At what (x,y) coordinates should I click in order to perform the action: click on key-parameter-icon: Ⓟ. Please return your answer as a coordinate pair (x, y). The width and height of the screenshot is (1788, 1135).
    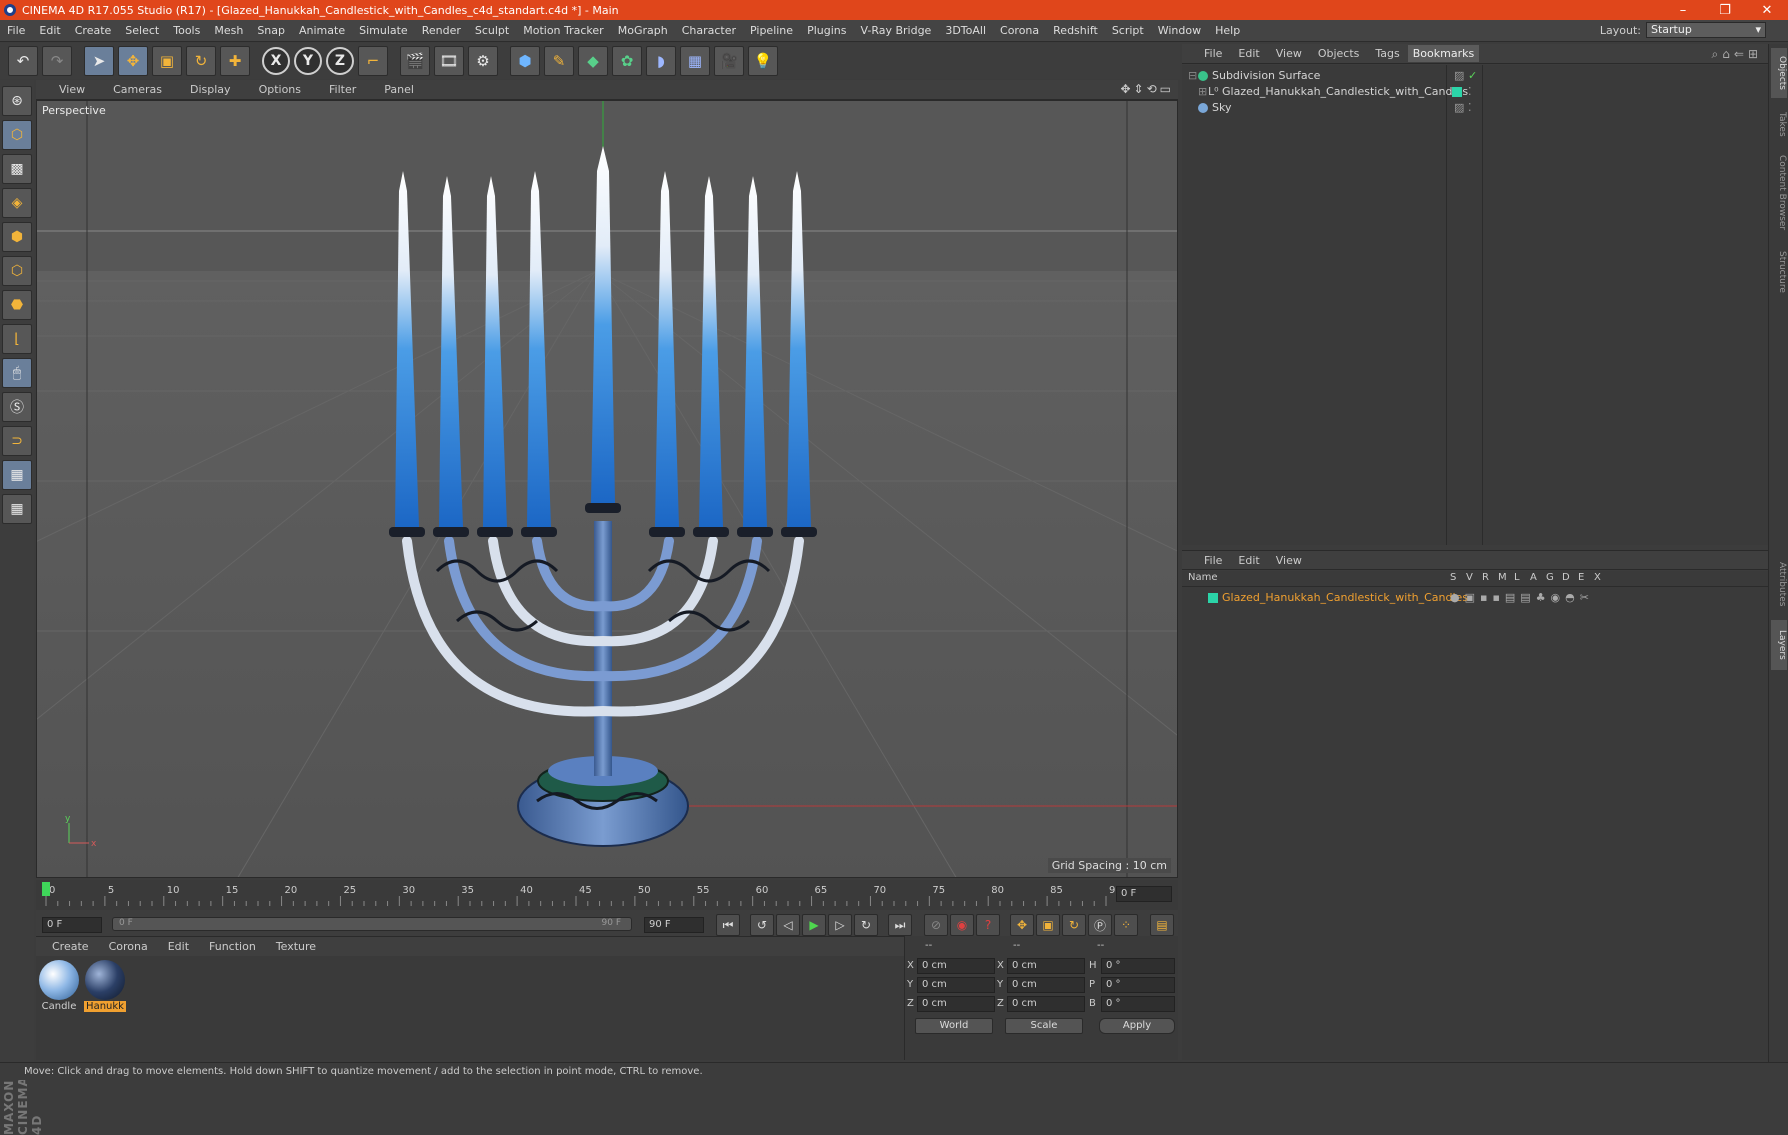
    Looking at the image, I should click on (1100, 925).